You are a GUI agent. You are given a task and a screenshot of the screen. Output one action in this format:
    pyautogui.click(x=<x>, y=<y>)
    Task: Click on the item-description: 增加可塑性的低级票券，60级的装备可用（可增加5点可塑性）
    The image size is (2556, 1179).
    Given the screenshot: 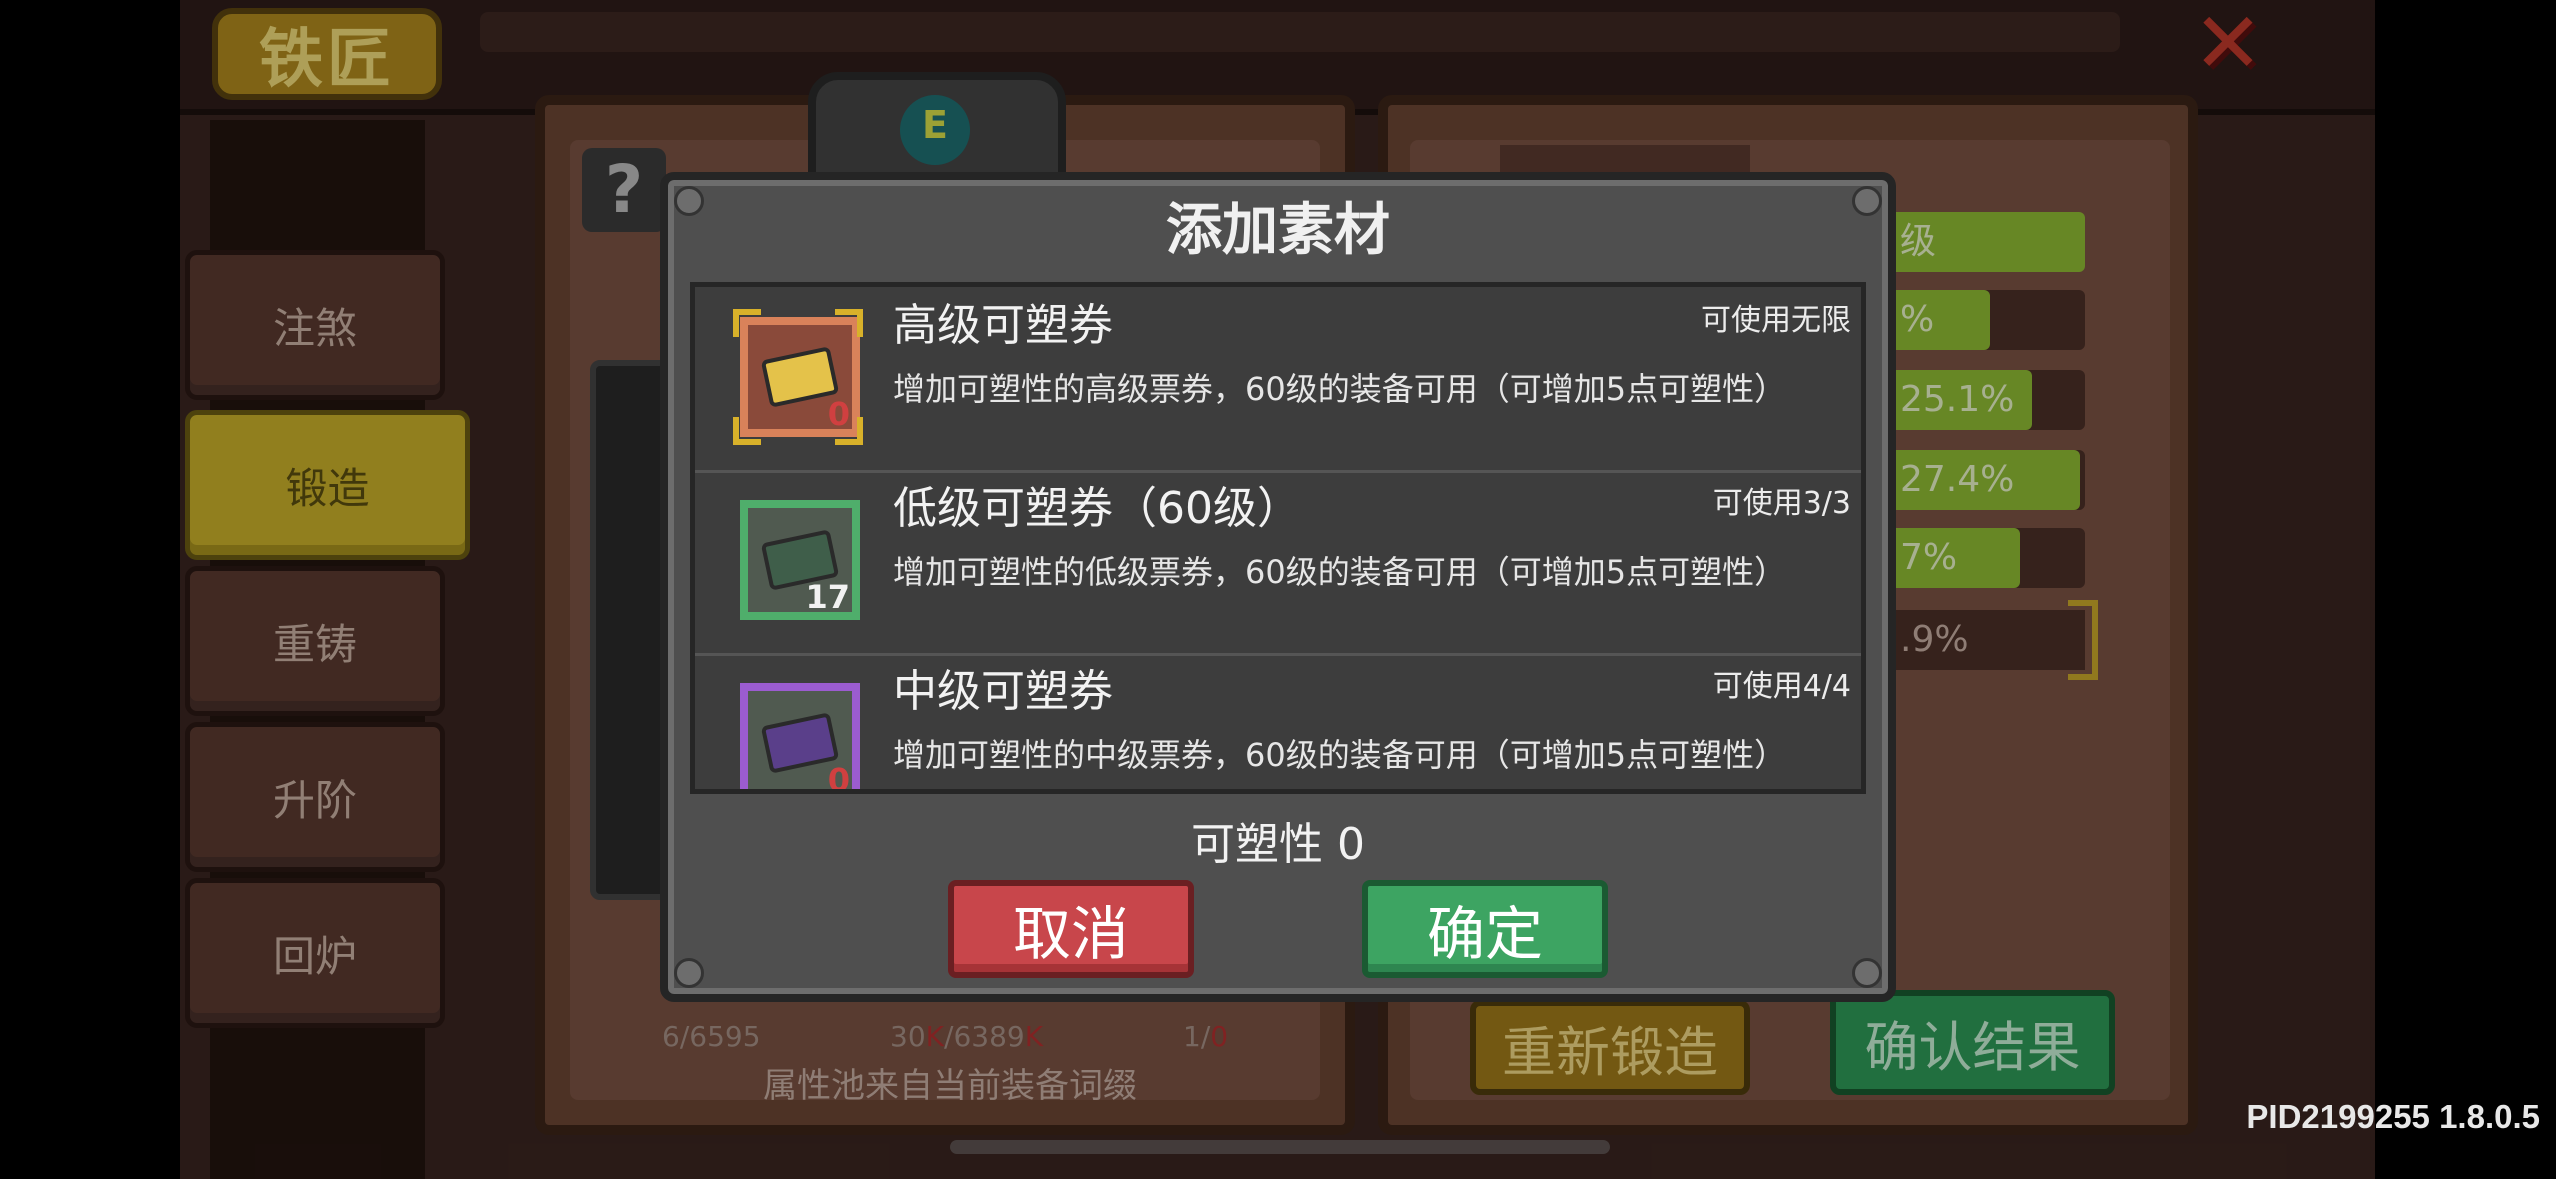 What is the action you would take?
    pyautogui.click(x=1340, y=572)
    